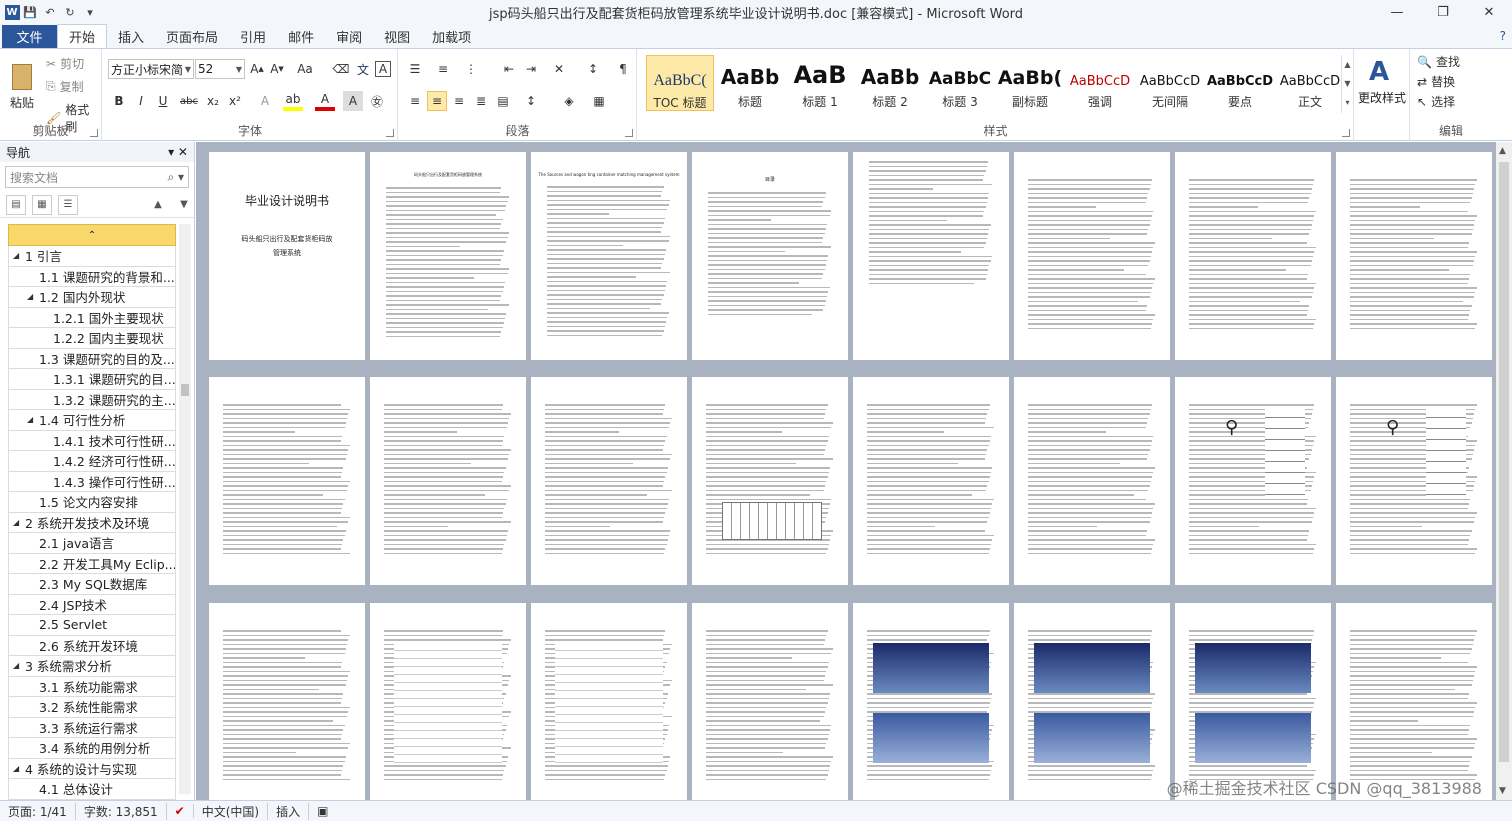 The height and width of the screenshot is (821, 1512). What do you see at coordinates (293, 101) in the screenshot?
I see `highlight-icon: ab` at bounding box center [293, 101].